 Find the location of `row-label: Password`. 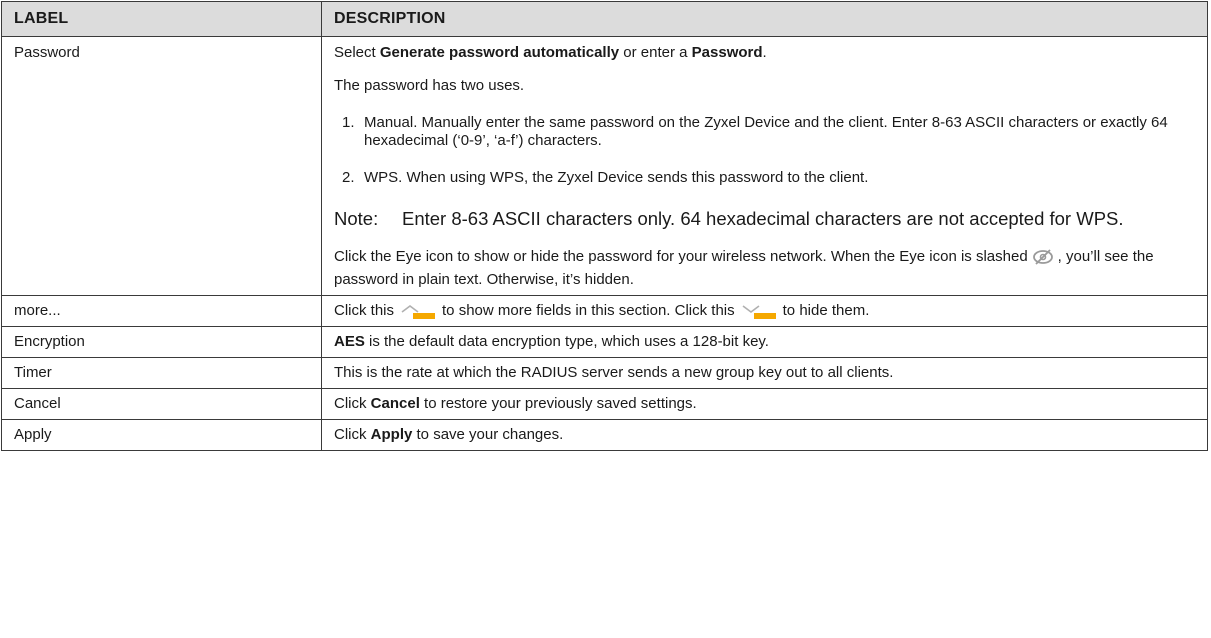

row-label: Password is located at coordinates (161, 166).